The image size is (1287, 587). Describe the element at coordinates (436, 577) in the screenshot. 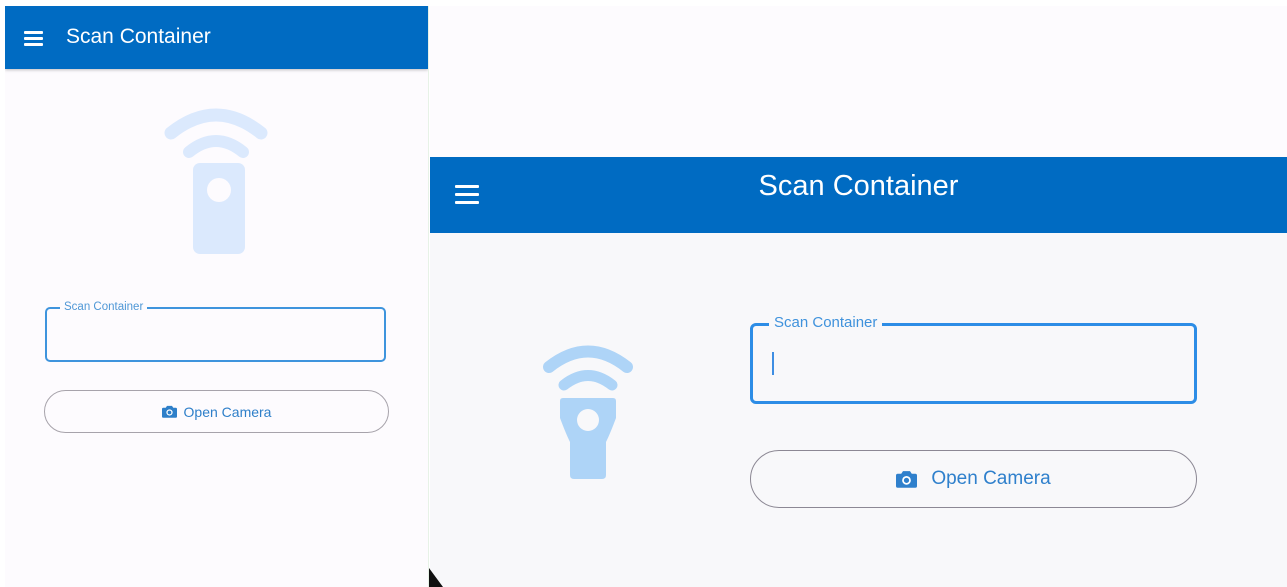

I see `mouse-cursor-icon` at that location.